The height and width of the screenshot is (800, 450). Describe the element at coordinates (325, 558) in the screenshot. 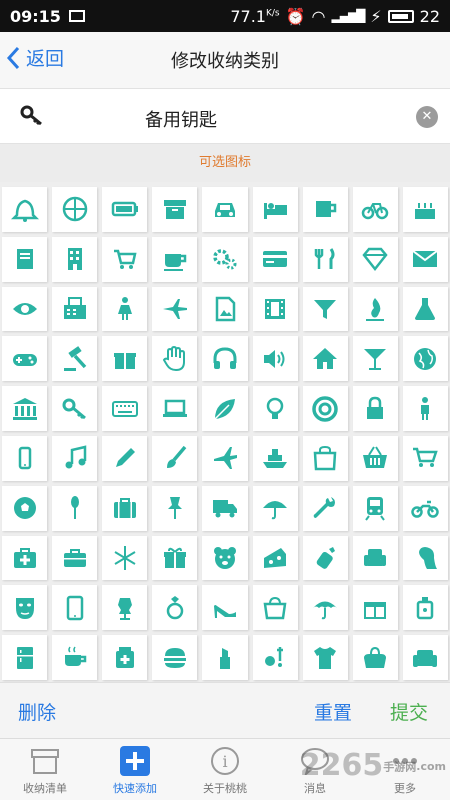

I see `icon-option-baby-bottle` at that location.